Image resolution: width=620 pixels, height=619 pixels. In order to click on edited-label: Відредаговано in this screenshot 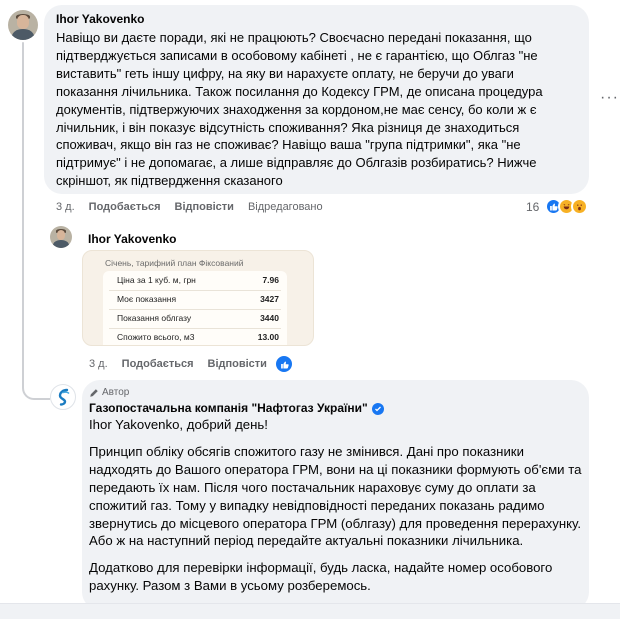, I will do `click(285, 207)`.